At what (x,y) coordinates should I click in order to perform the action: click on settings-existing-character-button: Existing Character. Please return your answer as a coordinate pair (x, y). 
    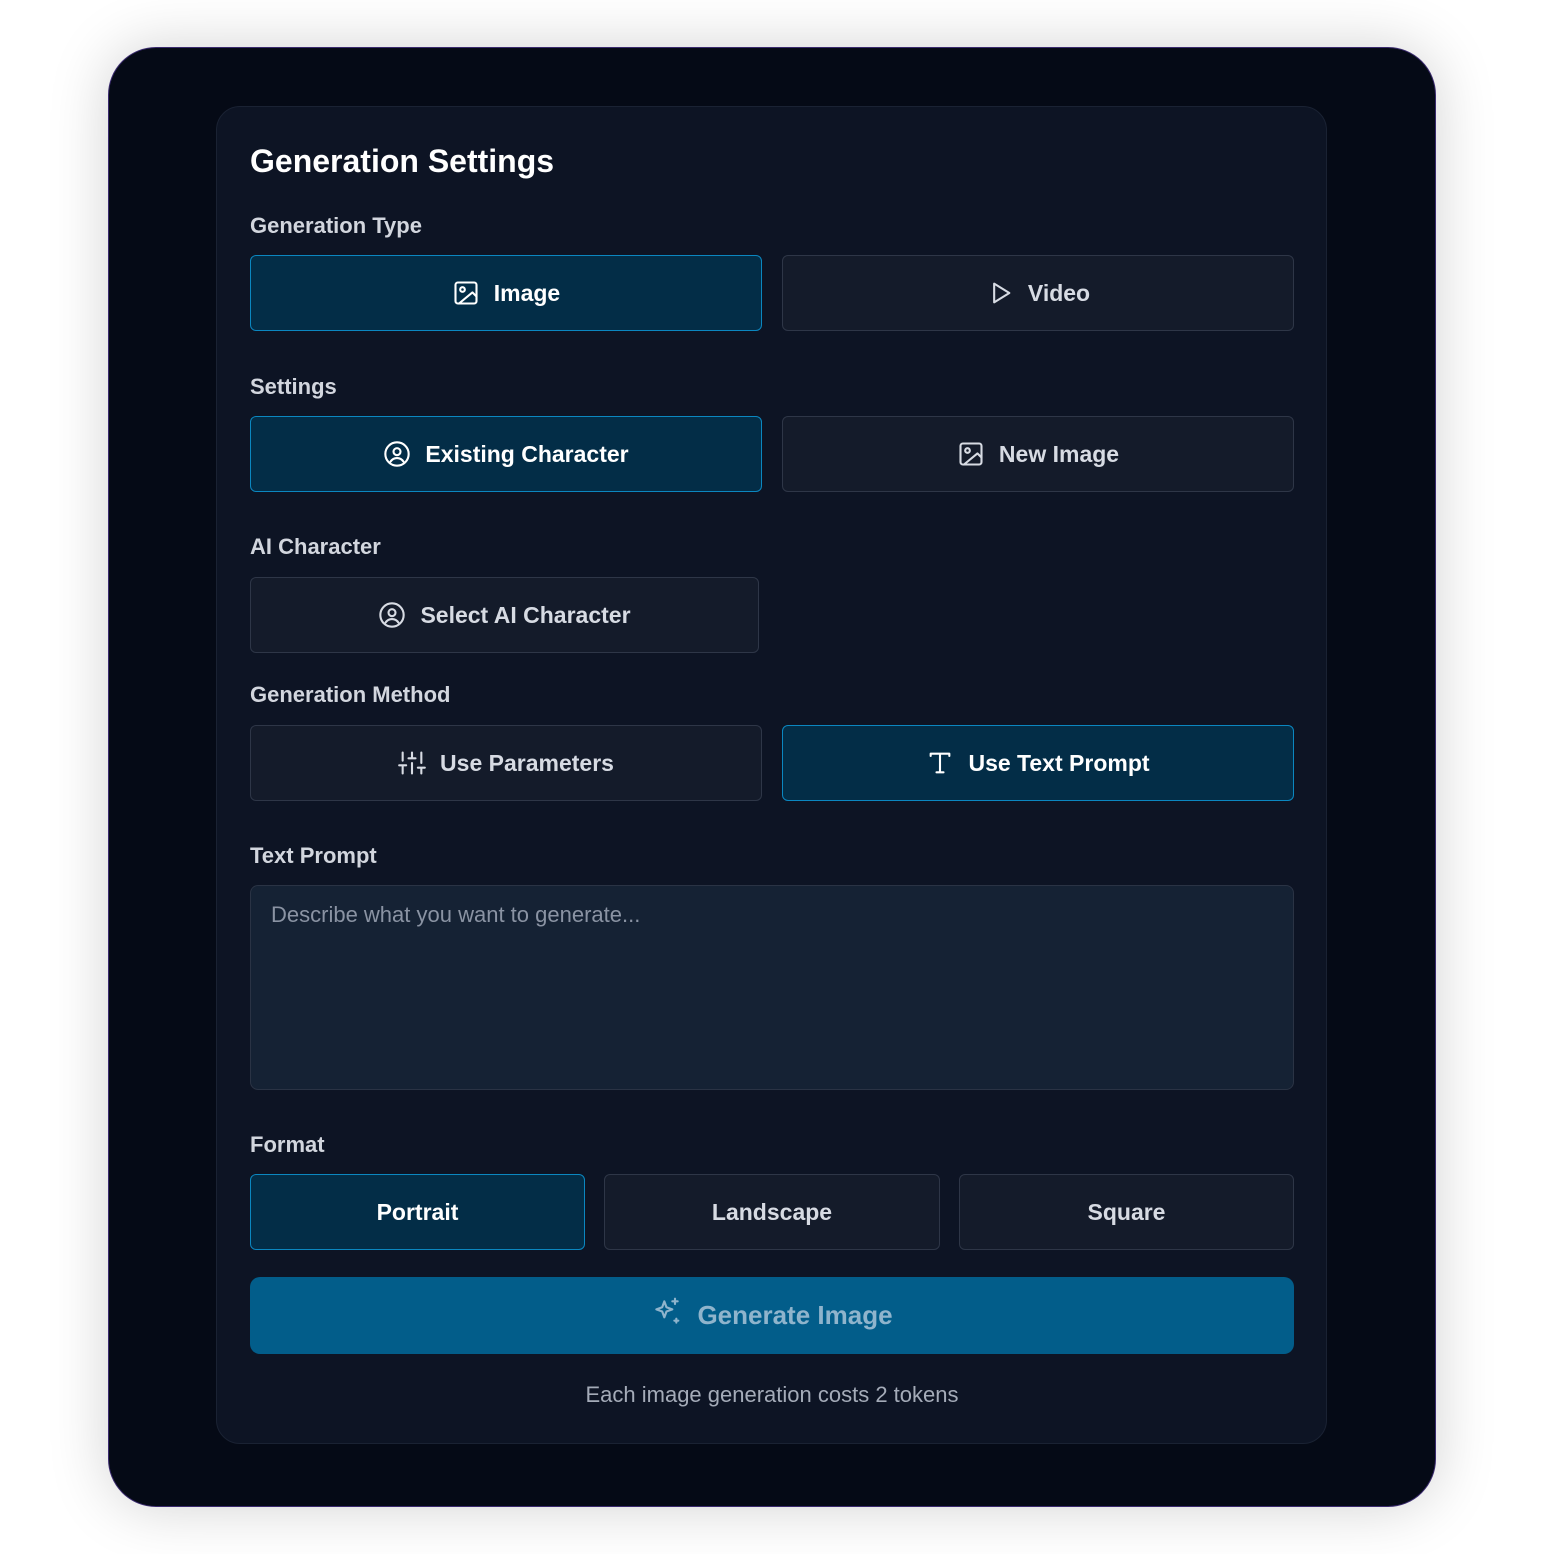
    Looking at the image, I should click on (506, 454).